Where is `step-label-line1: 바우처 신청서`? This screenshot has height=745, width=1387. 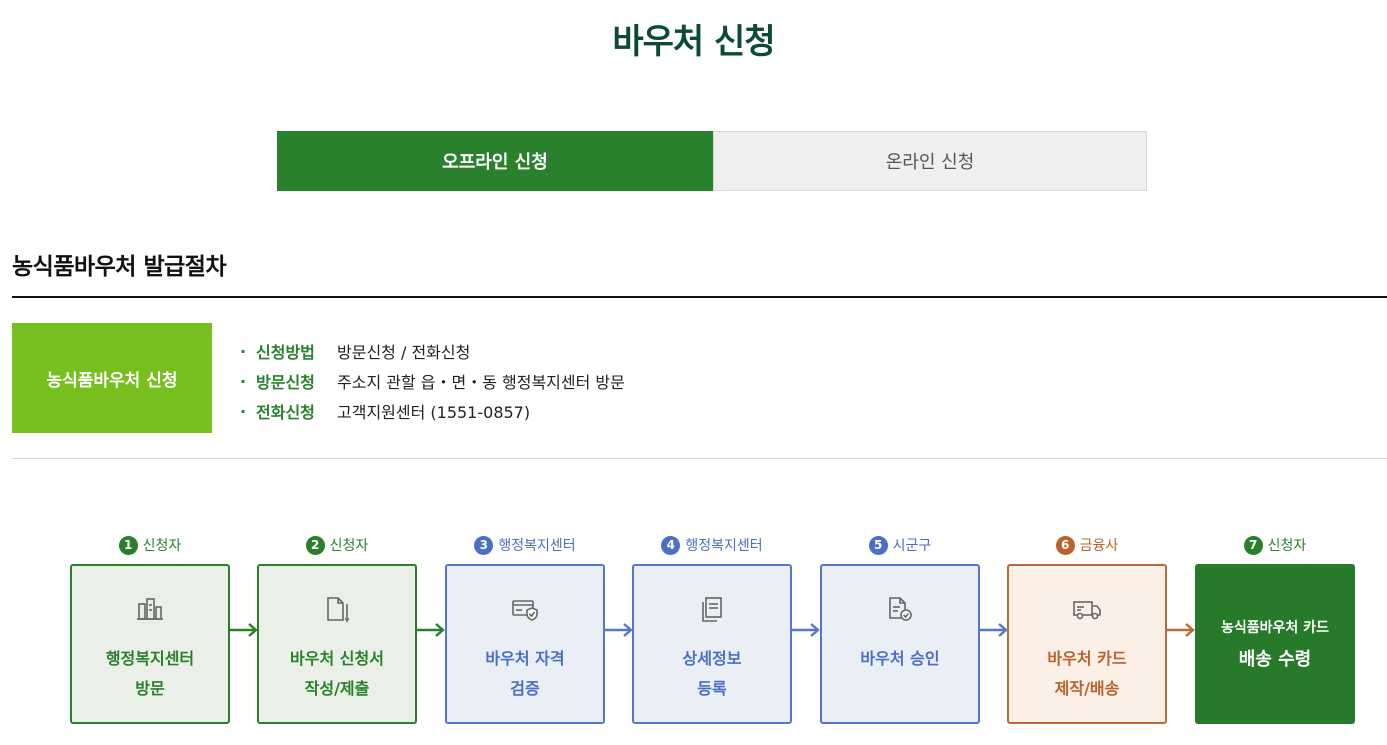 step-label-line1: 바우처 신청서 is located at coordinates (337, 658).